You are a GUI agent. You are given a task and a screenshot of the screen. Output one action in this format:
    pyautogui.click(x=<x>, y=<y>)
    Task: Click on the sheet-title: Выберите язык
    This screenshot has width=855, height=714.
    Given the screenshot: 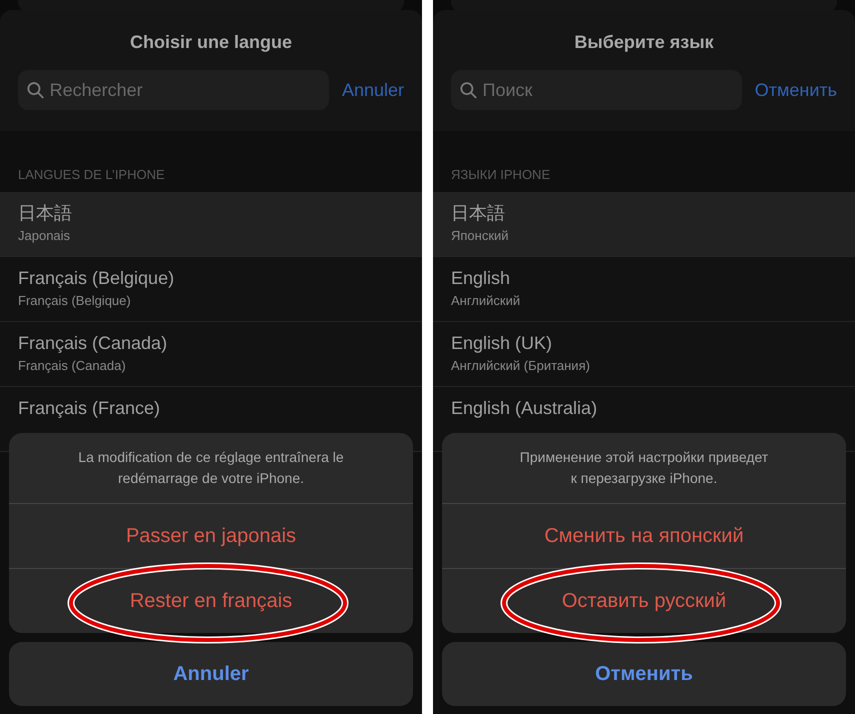 What is the action you would take?
    pyautogui.click(x=644, y=42)
    